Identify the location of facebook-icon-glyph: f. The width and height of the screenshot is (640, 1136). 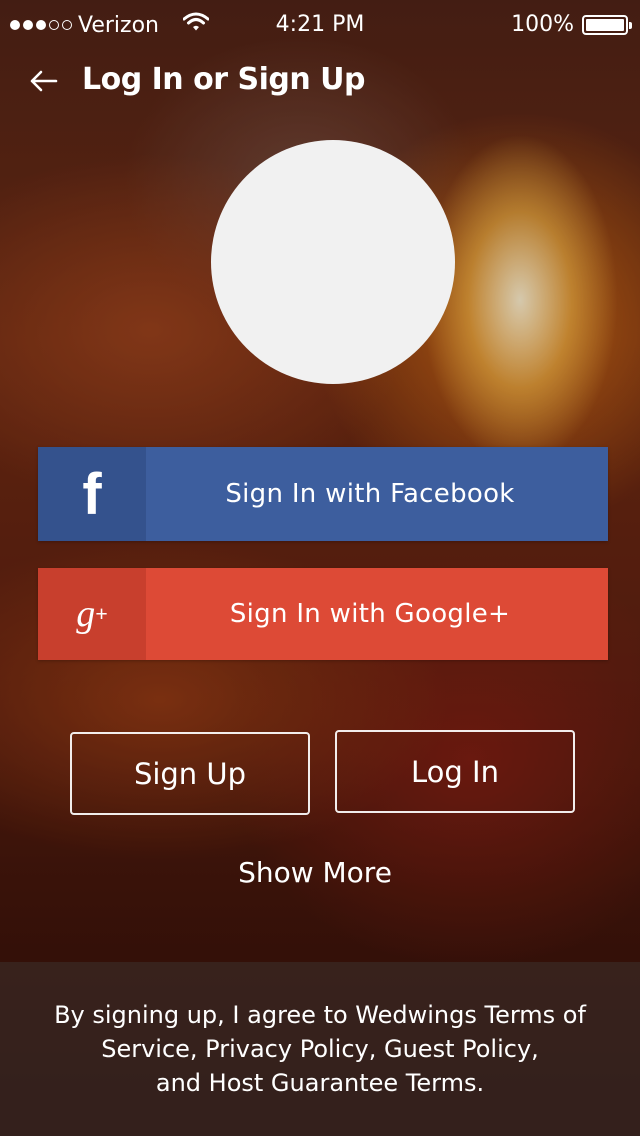
(92, 494).